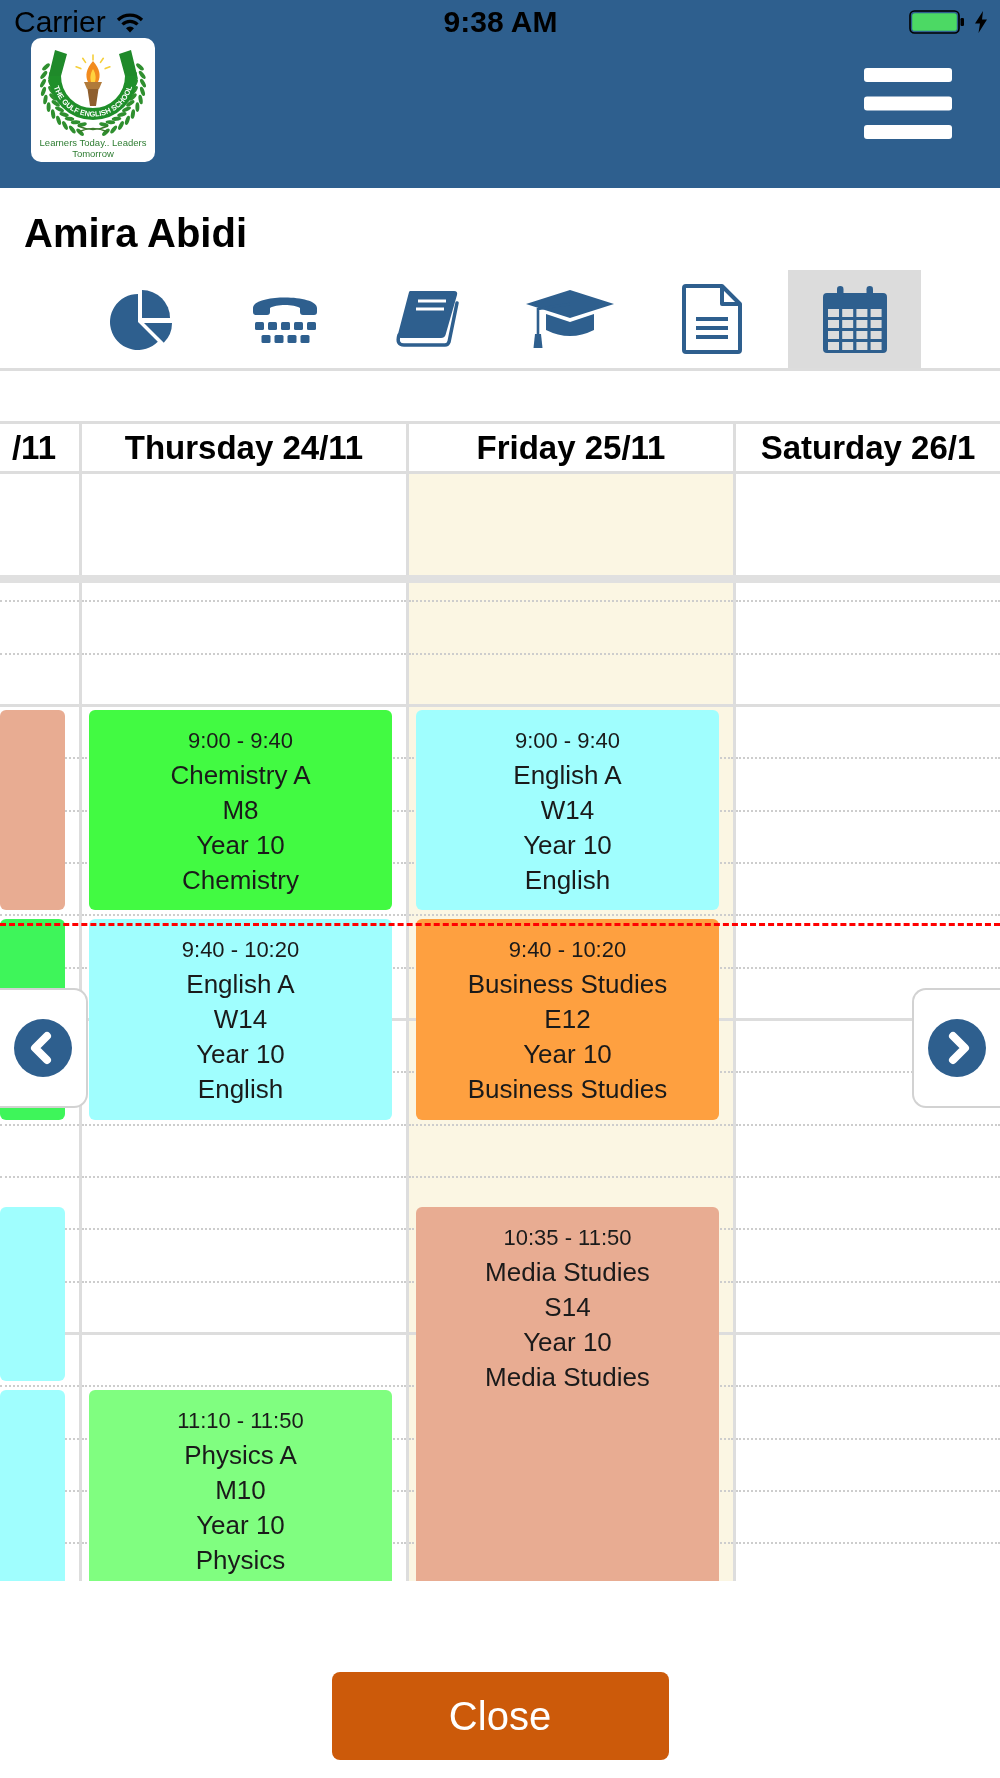  Describe the element at coordinates (240, 1456) in the screenshot. I see `lesson-title: Physics A` at that location.